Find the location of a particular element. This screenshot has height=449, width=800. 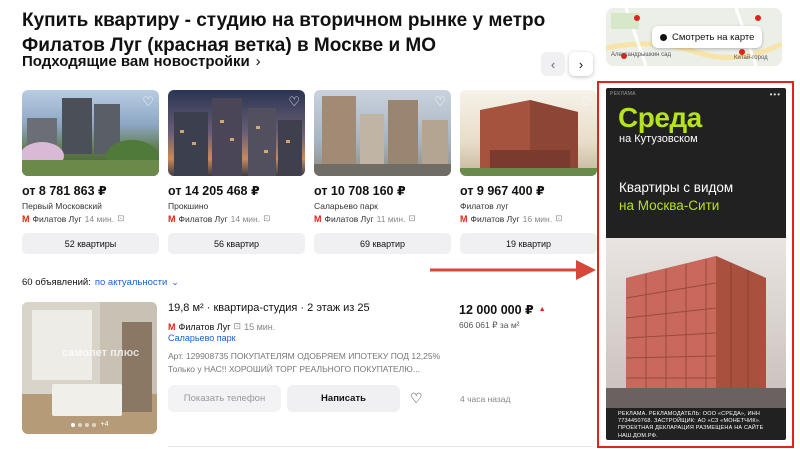

photo-watermark: самолет плюс is located at coordinates (101, 353).